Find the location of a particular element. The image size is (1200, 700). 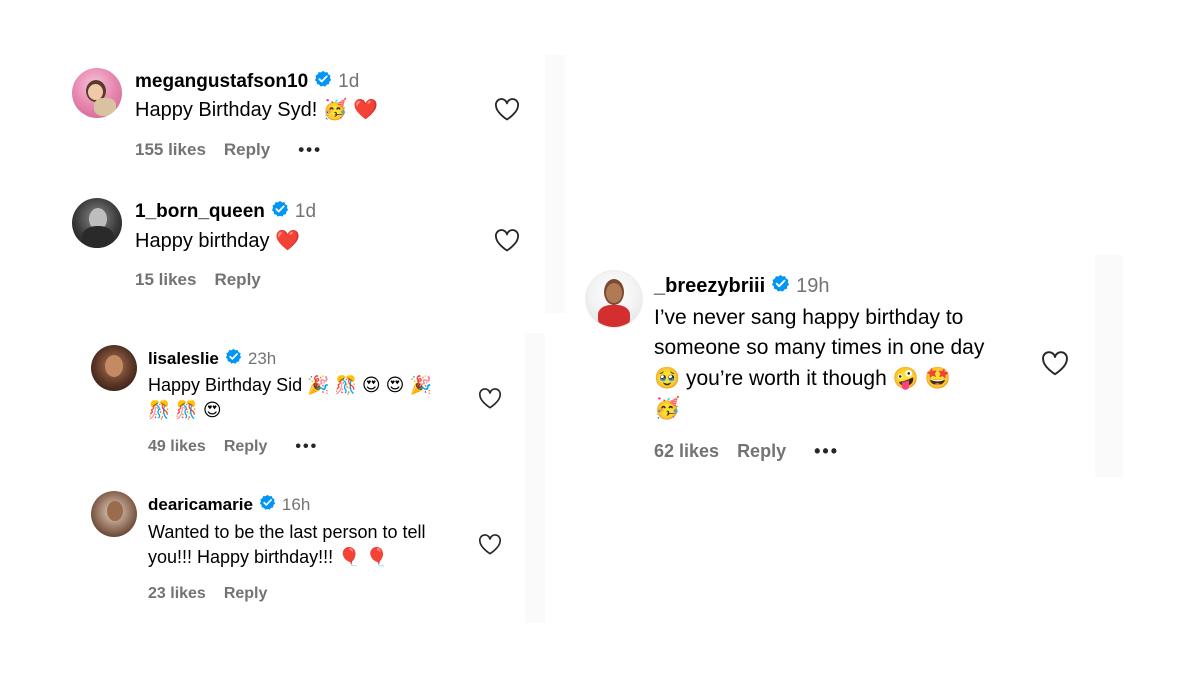

comment-timestamp: 16h is located at coordinates (296, 504).